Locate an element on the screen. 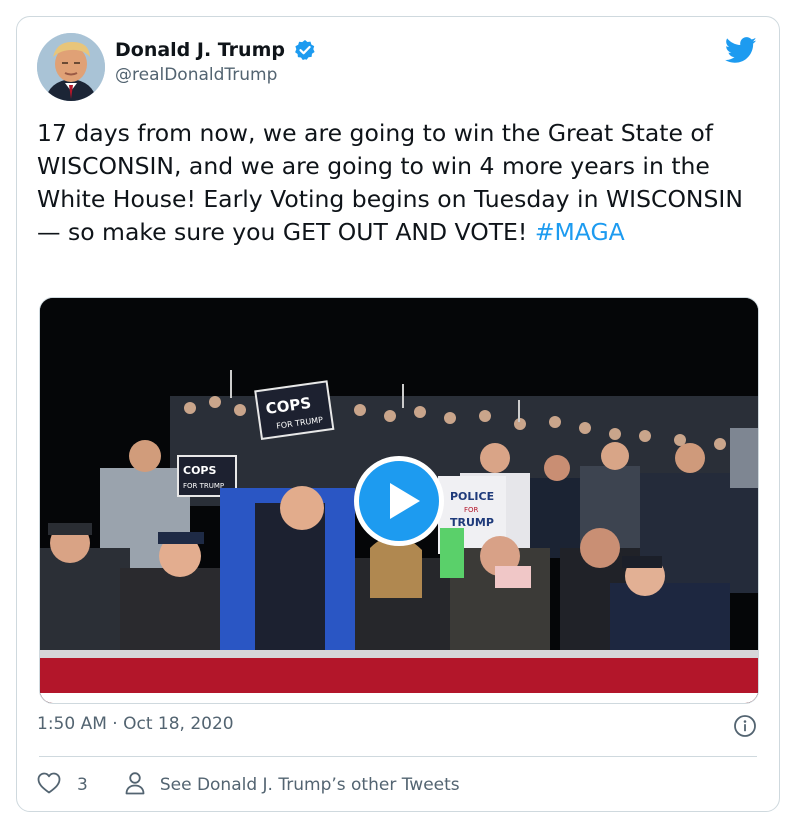 This screenshot has width=799, height=833. tweet-timestamp: 1:50 AM · Oct 18, 2020 is located at coordinates (135, 724).